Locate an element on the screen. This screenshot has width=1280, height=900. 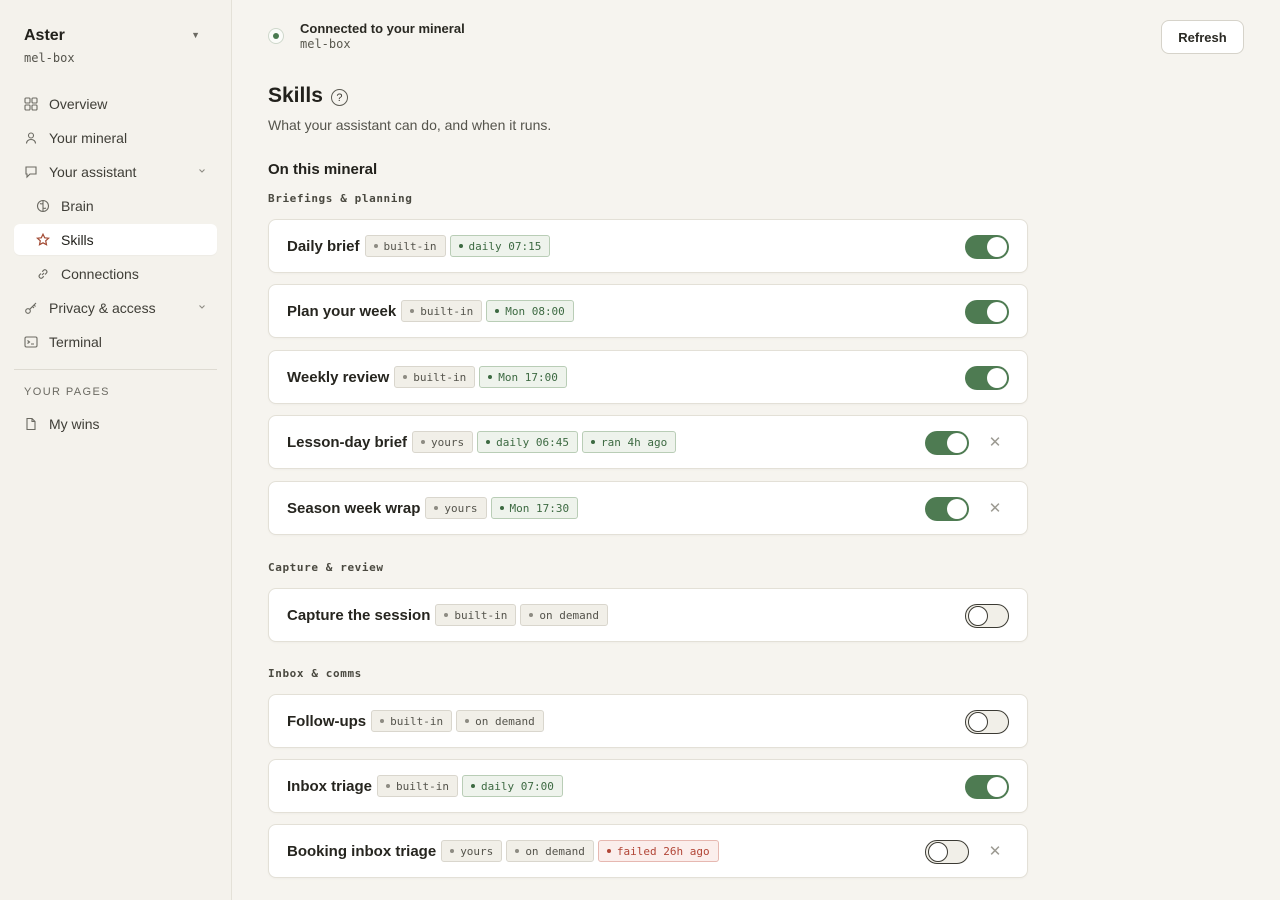
sidebar-item-label: Connections is located at coordinates (100, 273).